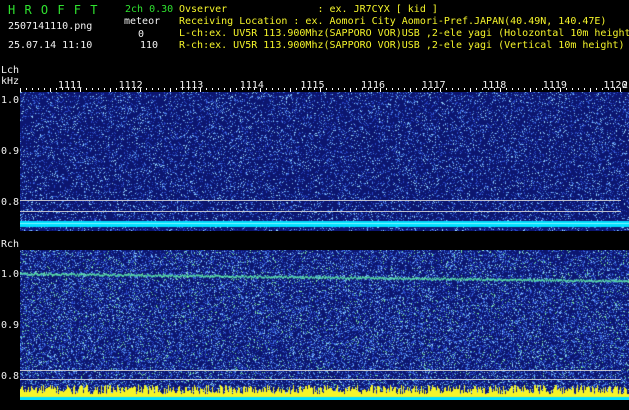 The width and height of the screenshot is (629, 410). I want to click on rch-meteor-count: 110, so click(149, 45).